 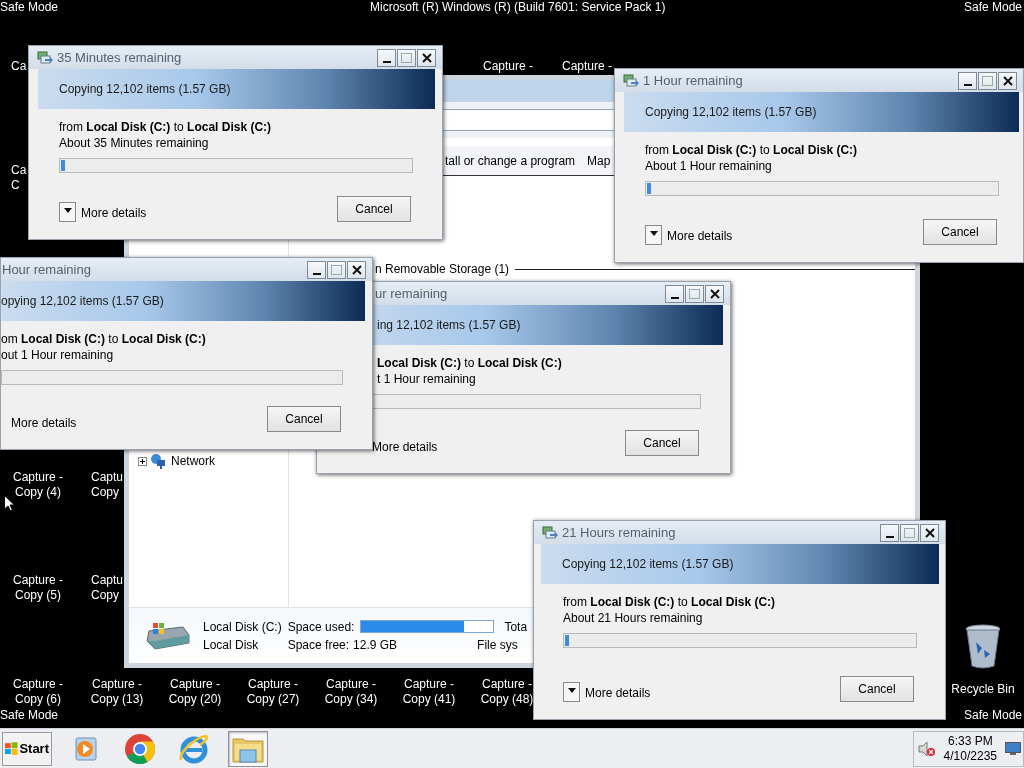 I want to click on dialog-title: 1 Hour remaining, so click(x=693, y=80).